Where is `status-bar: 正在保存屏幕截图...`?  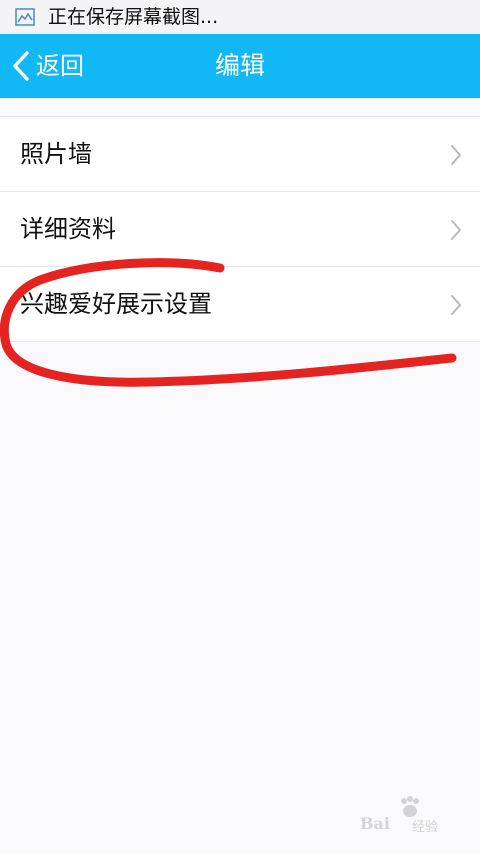
status-bar: 正在保存屏幕截图... is located at coordinates (240, 17).